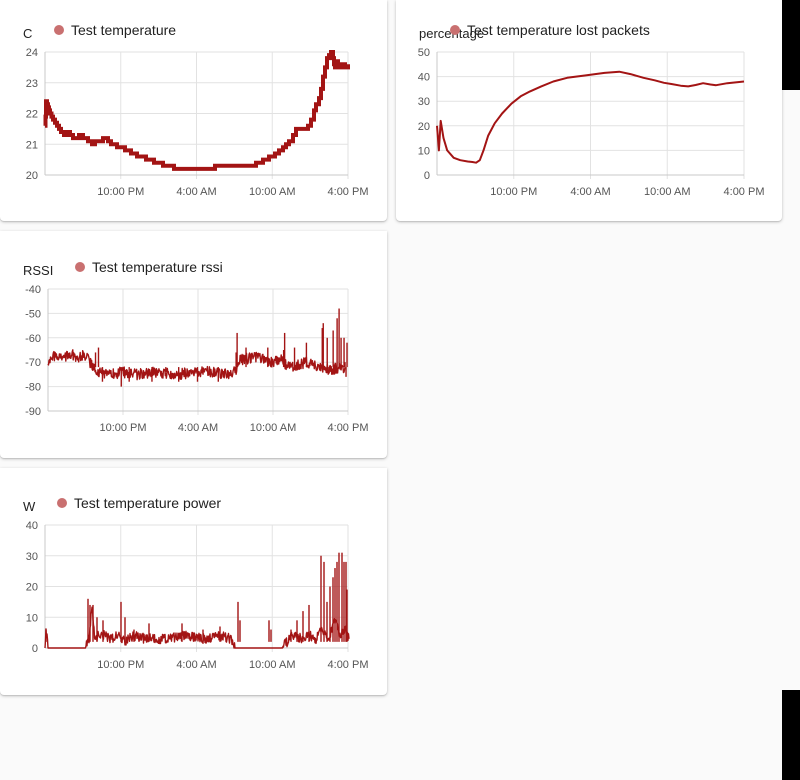 This screenshot has width=800, height=780. I want to click on legend-label: Test temperature rssi, so click(157, 267).